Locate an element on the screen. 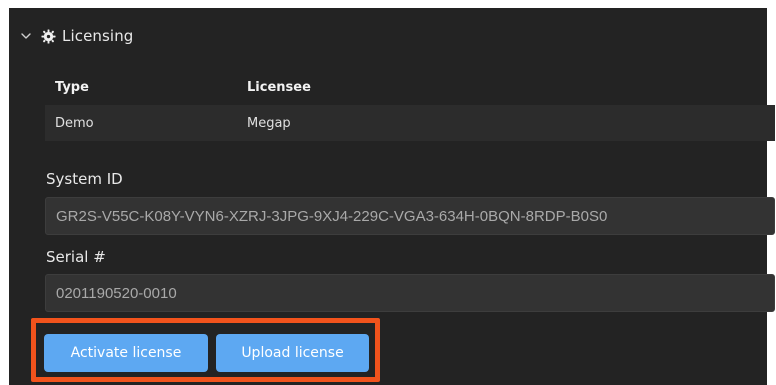 This screenshot has width=776, height=385. cell-licensee: Megap is located at coordinates (269, 123).